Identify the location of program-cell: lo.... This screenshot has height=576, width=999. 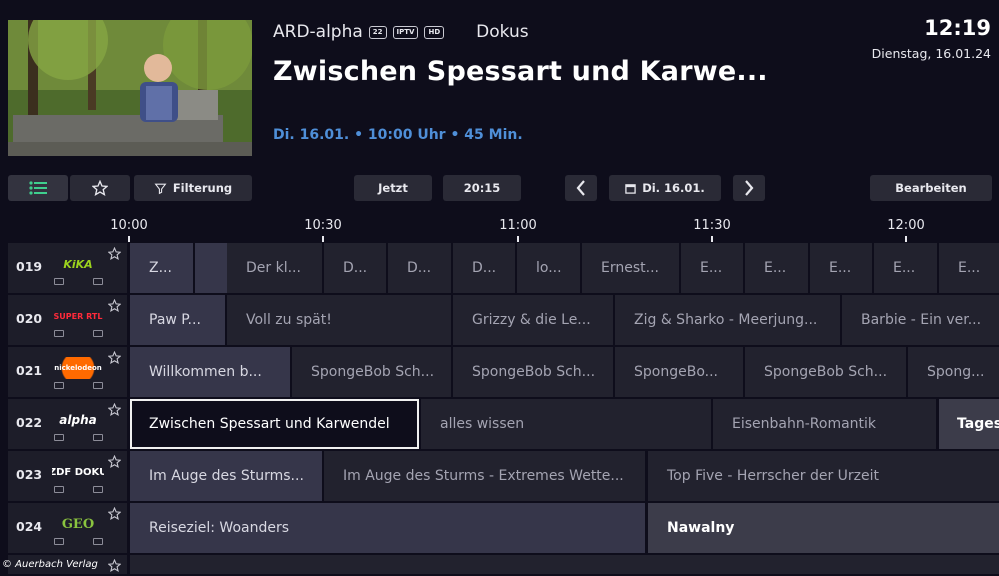
(548, 268).